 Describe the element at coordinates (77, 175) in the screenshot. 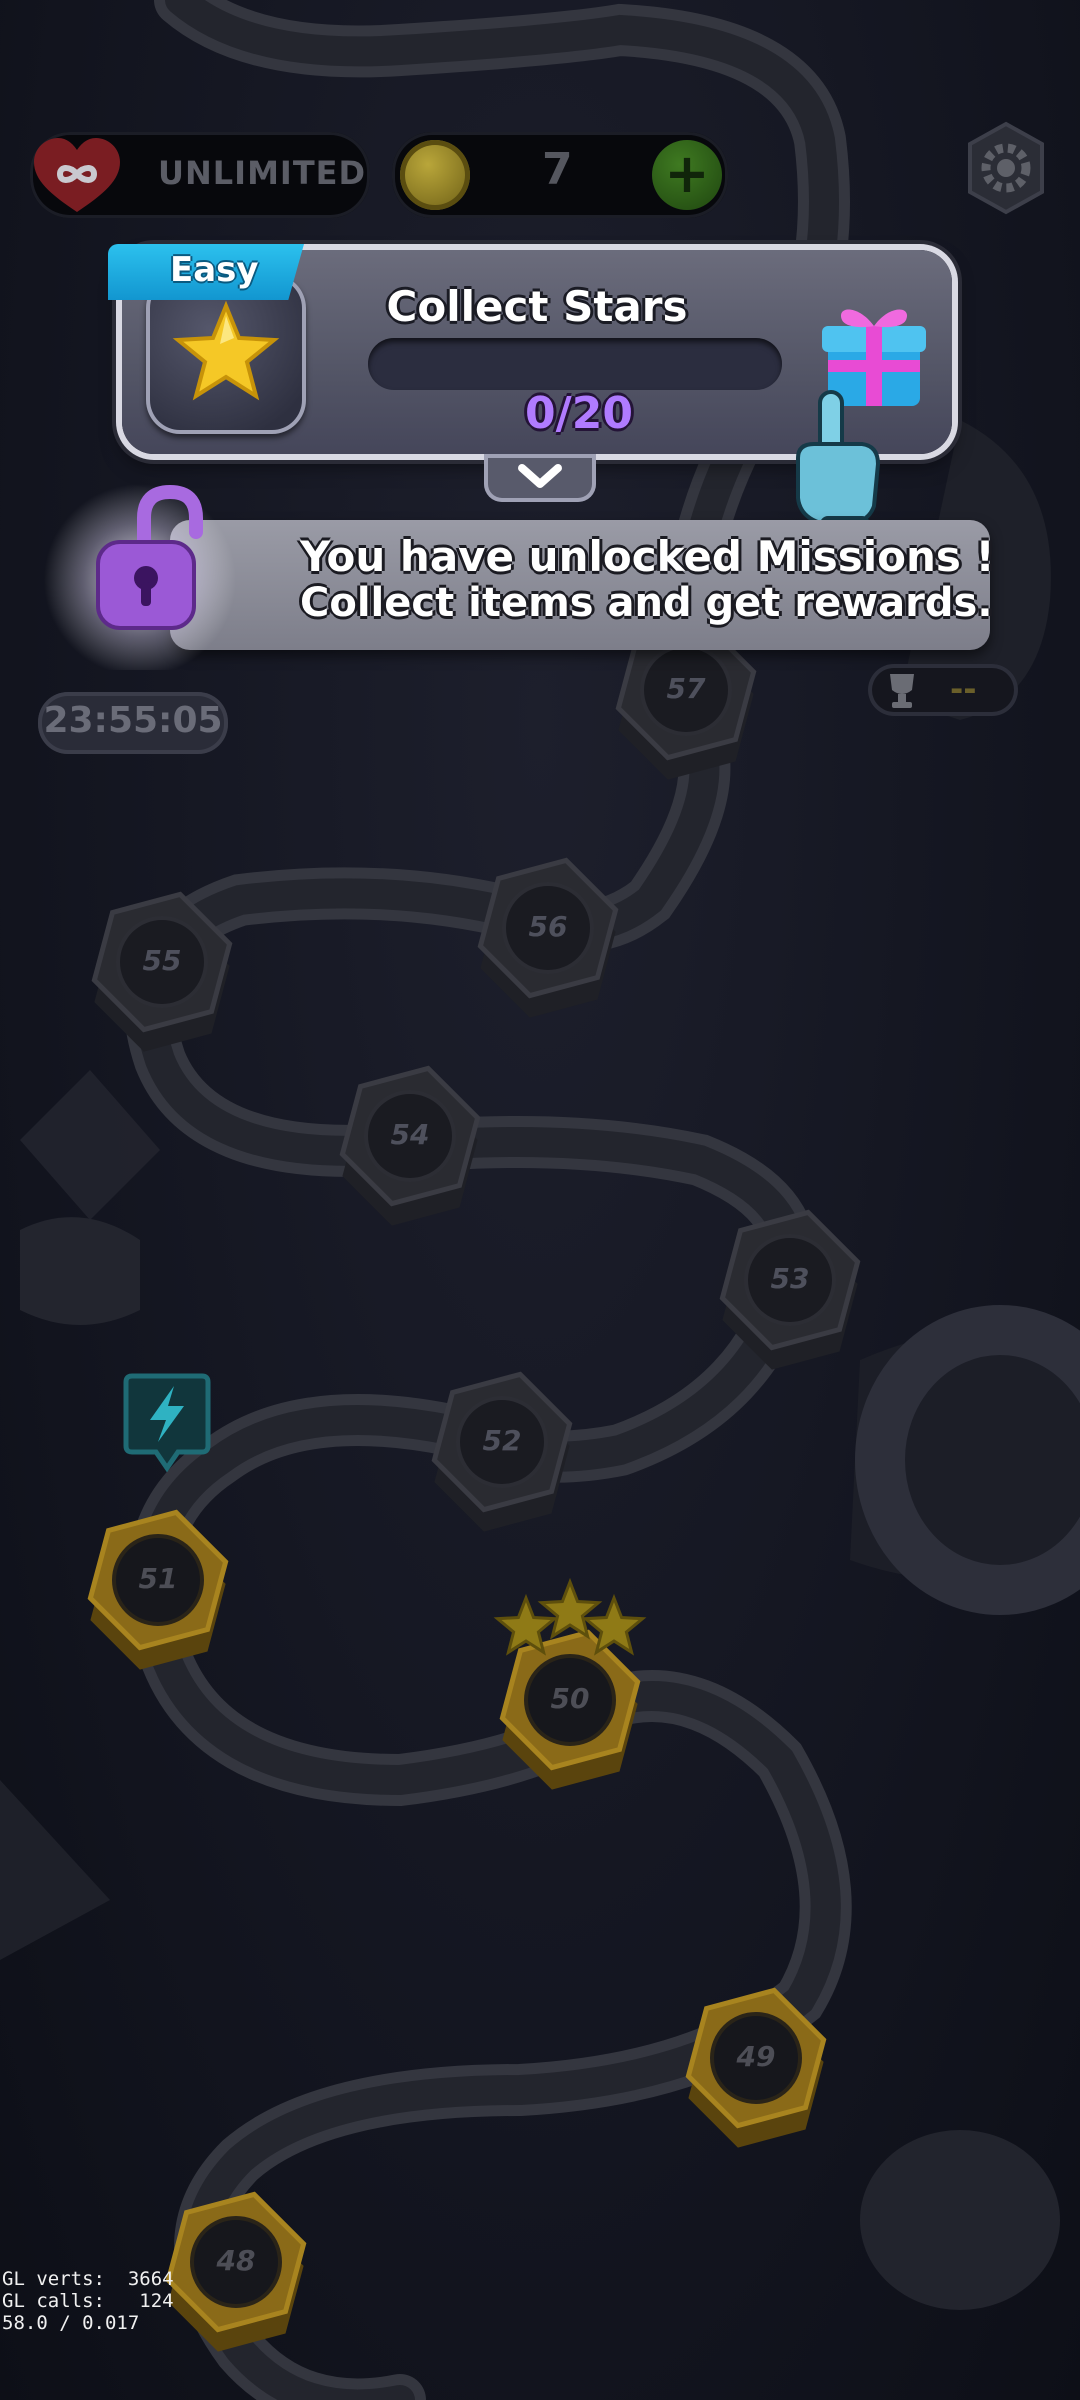

I see `heart-infinity-icon` at that location.